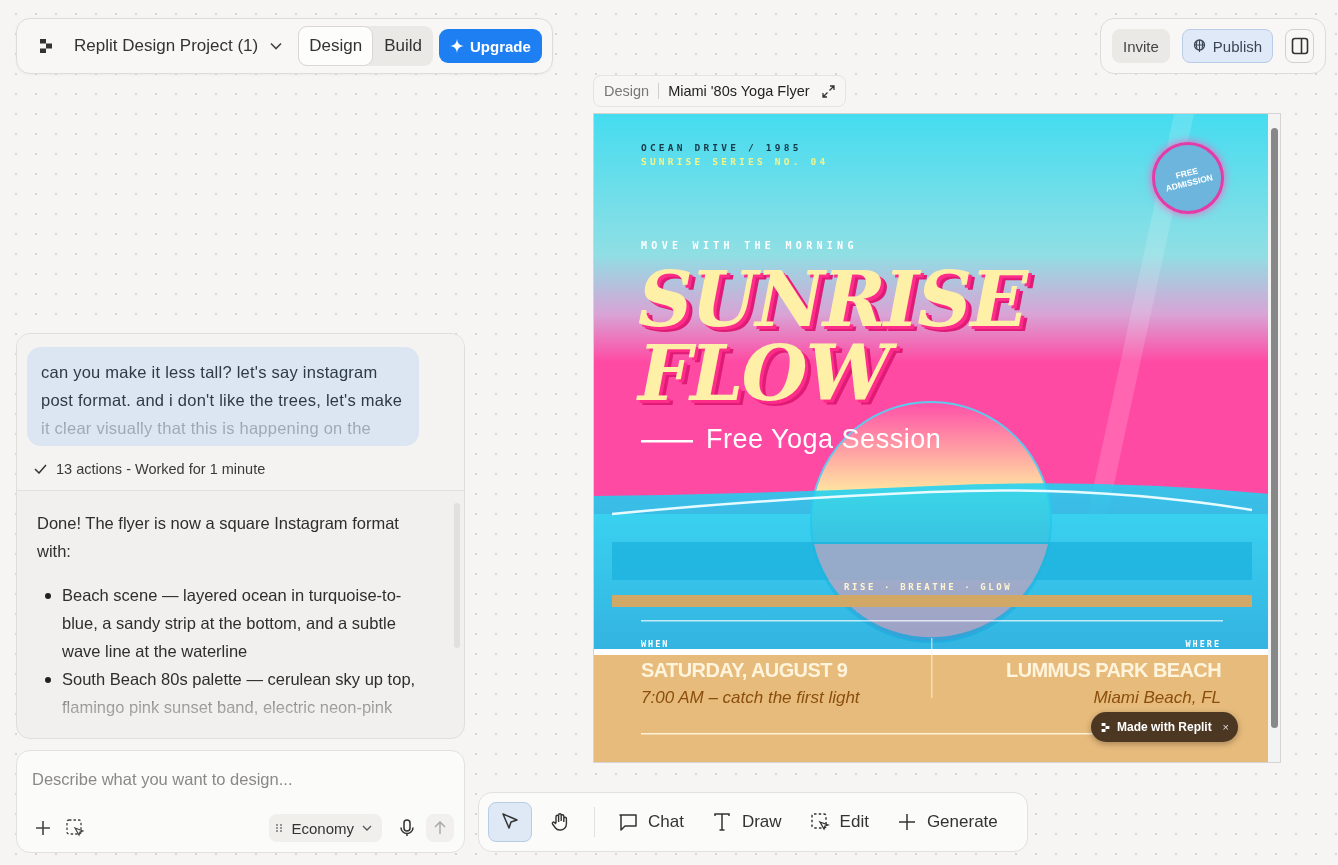 The image size is (1338, 865). I want to click on publish-button: Publish, so click(1227, 46).